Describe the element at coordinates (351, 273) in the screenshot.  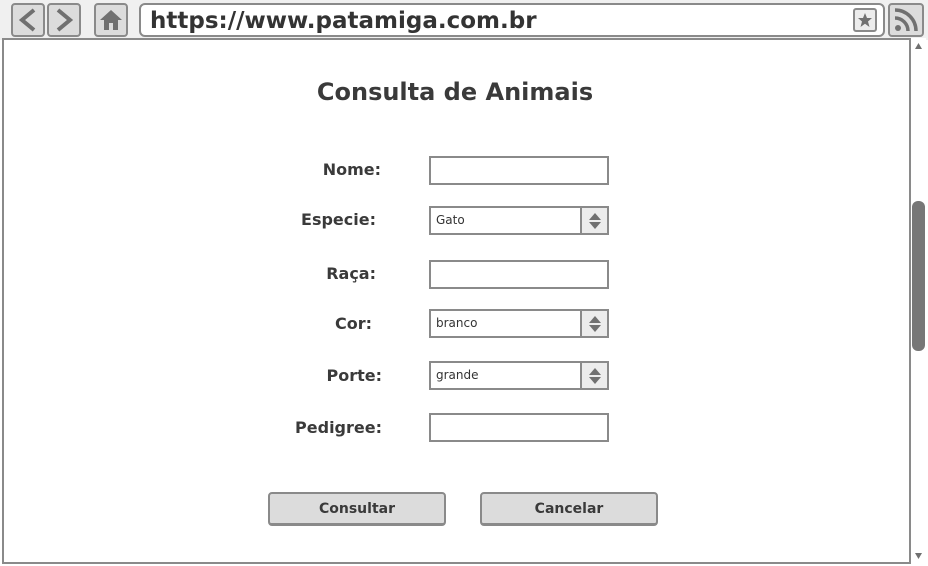
I see `raca-label: Raça:` at that location.